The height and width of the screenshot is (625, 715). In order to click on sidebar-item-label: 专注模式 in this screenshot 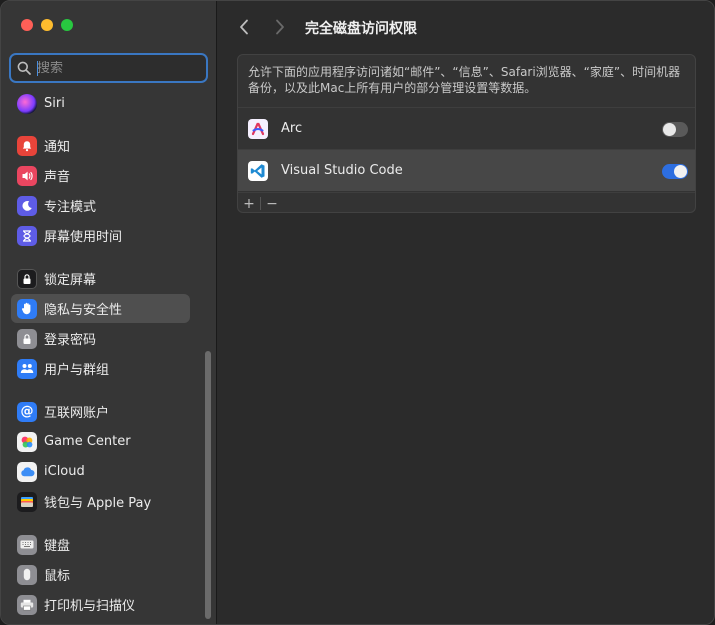, I will do `click(70, 207)`.